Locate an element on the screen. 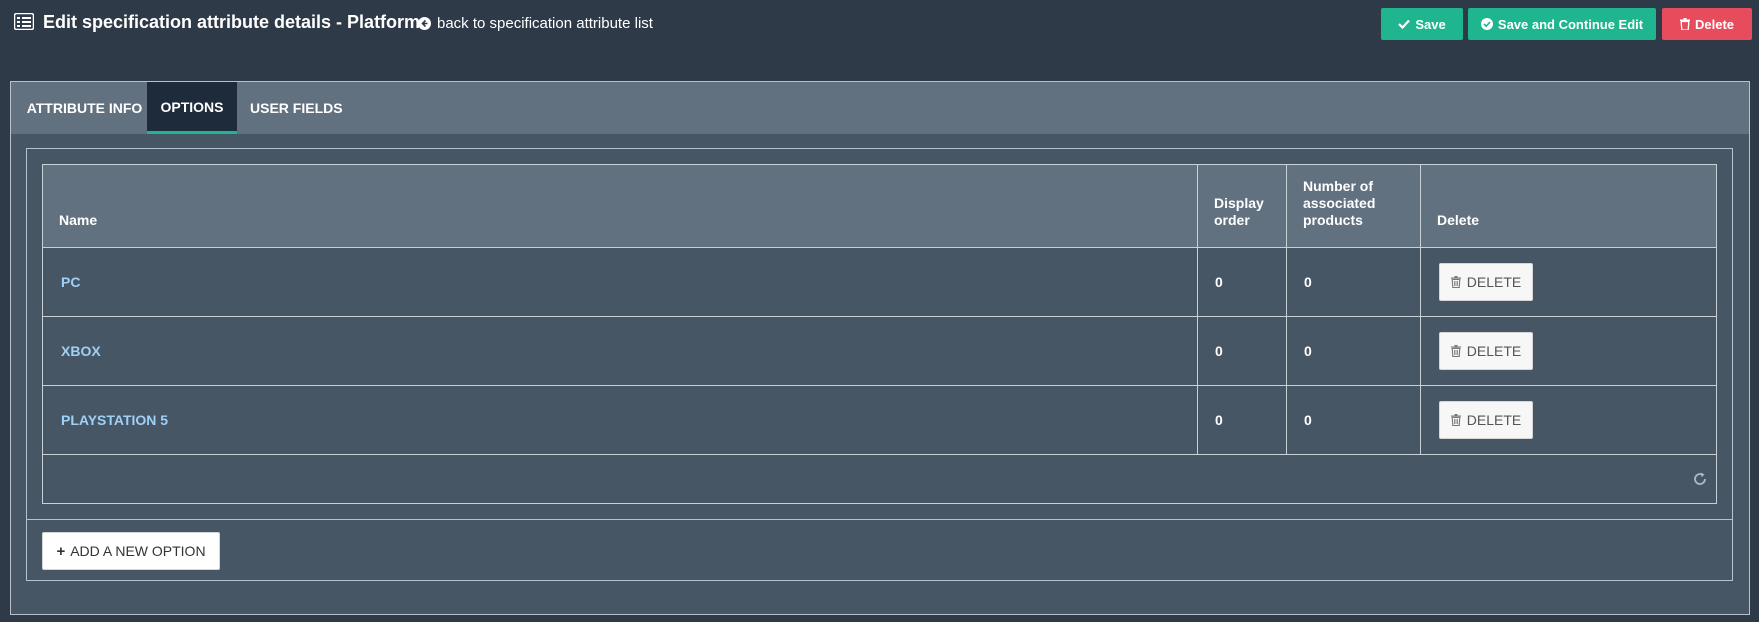 Image resolution: width=1759 pixels, height=622 pixels. save-and-continue-button: Save and Continue Edit is located at coordinates (1562, 24).